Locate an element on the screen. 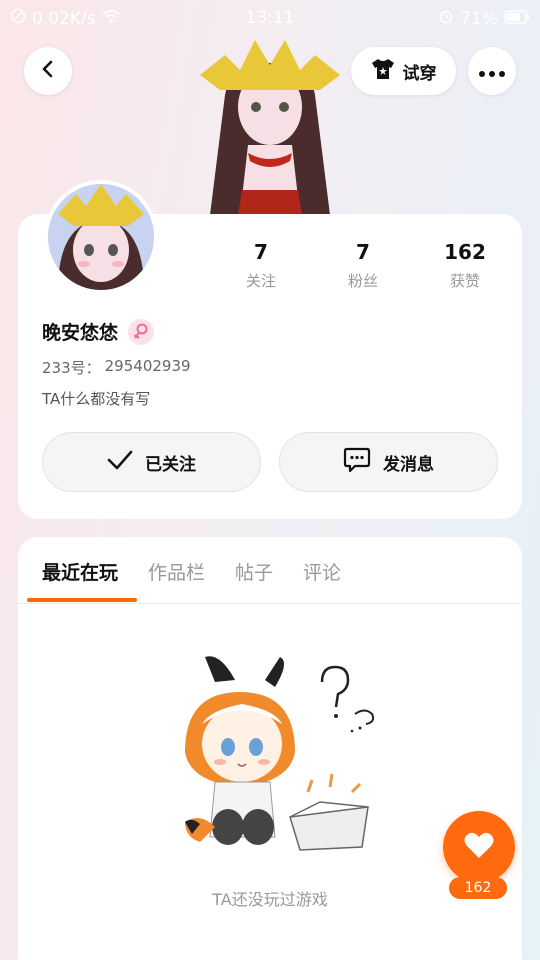 The height and width of the screenshot is (960, 540). more-button is located at coordinates (492, 71).